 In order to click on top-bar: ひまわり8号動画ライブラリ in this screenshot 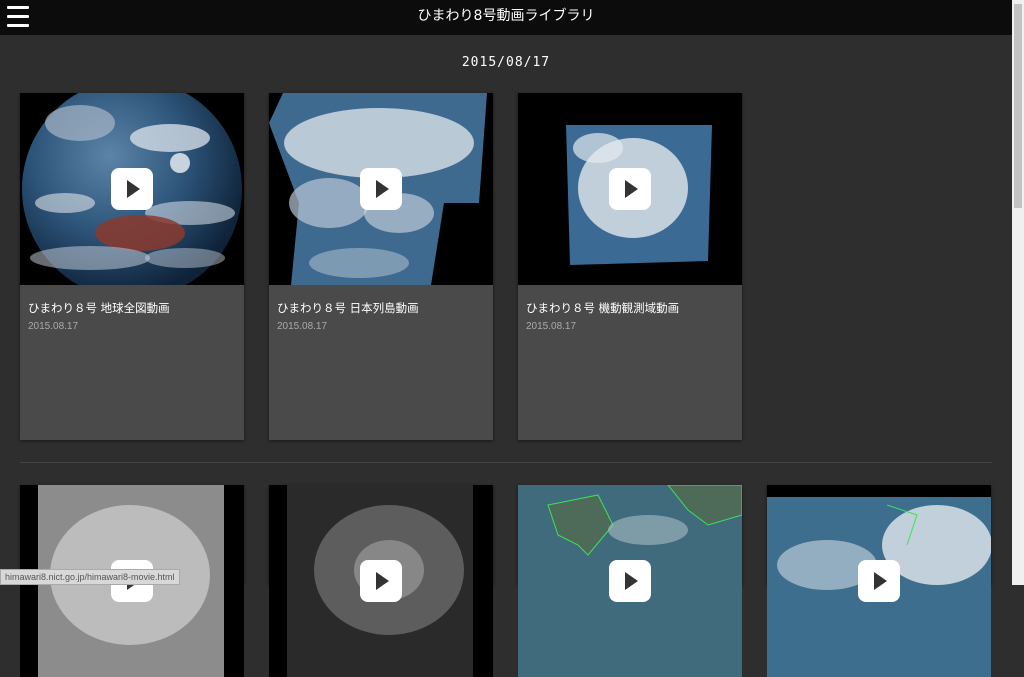, I will do `click(506, 17)`.